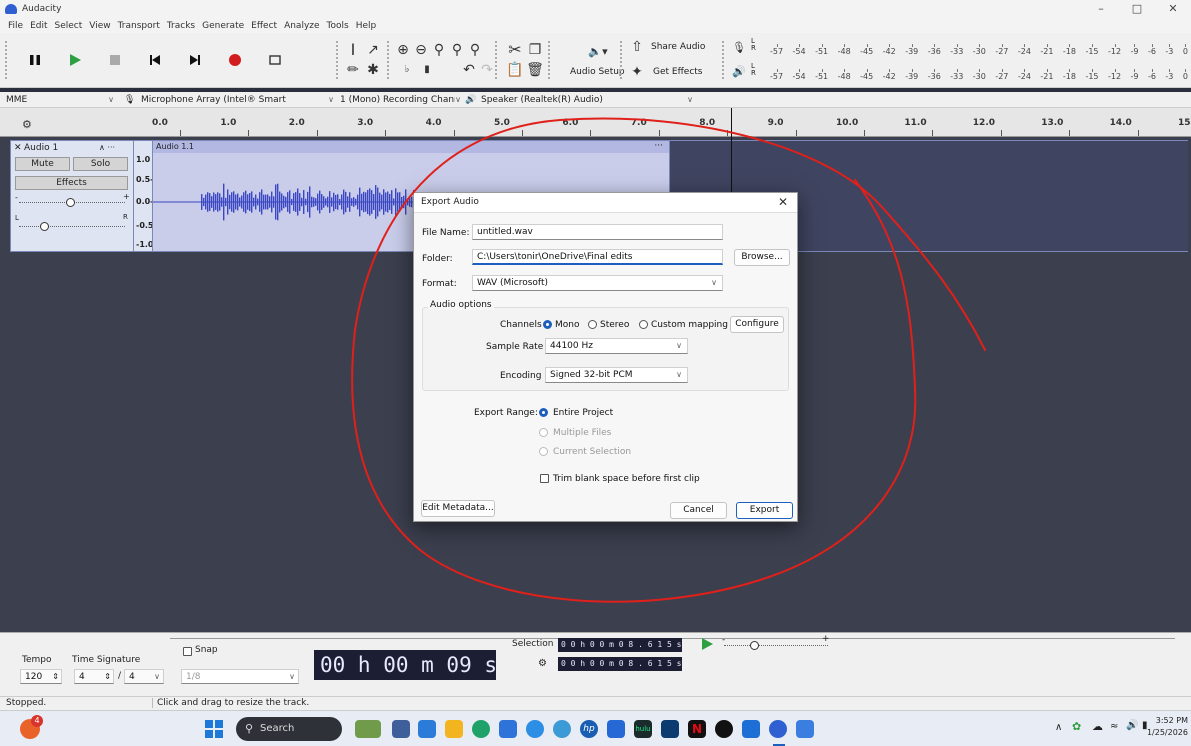  I want to click on zoom-out-icon: ⊖, so click(421, 50).